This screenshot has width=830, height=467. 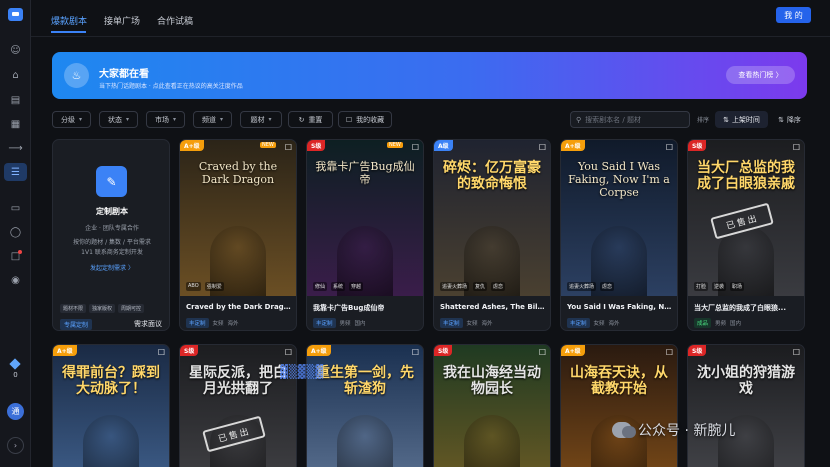 What do you see at coordinates (703, 323) in the screenshot?
I see `status-badge: 成品` at bounding box center [703, 323].